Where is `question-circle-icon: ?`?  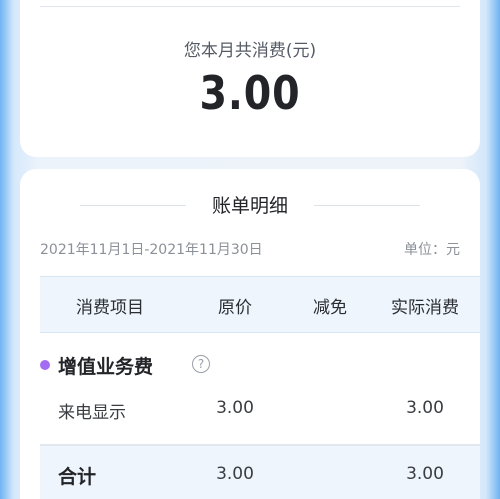
question-circle-icon: ? is located at coordinates (201, 364).